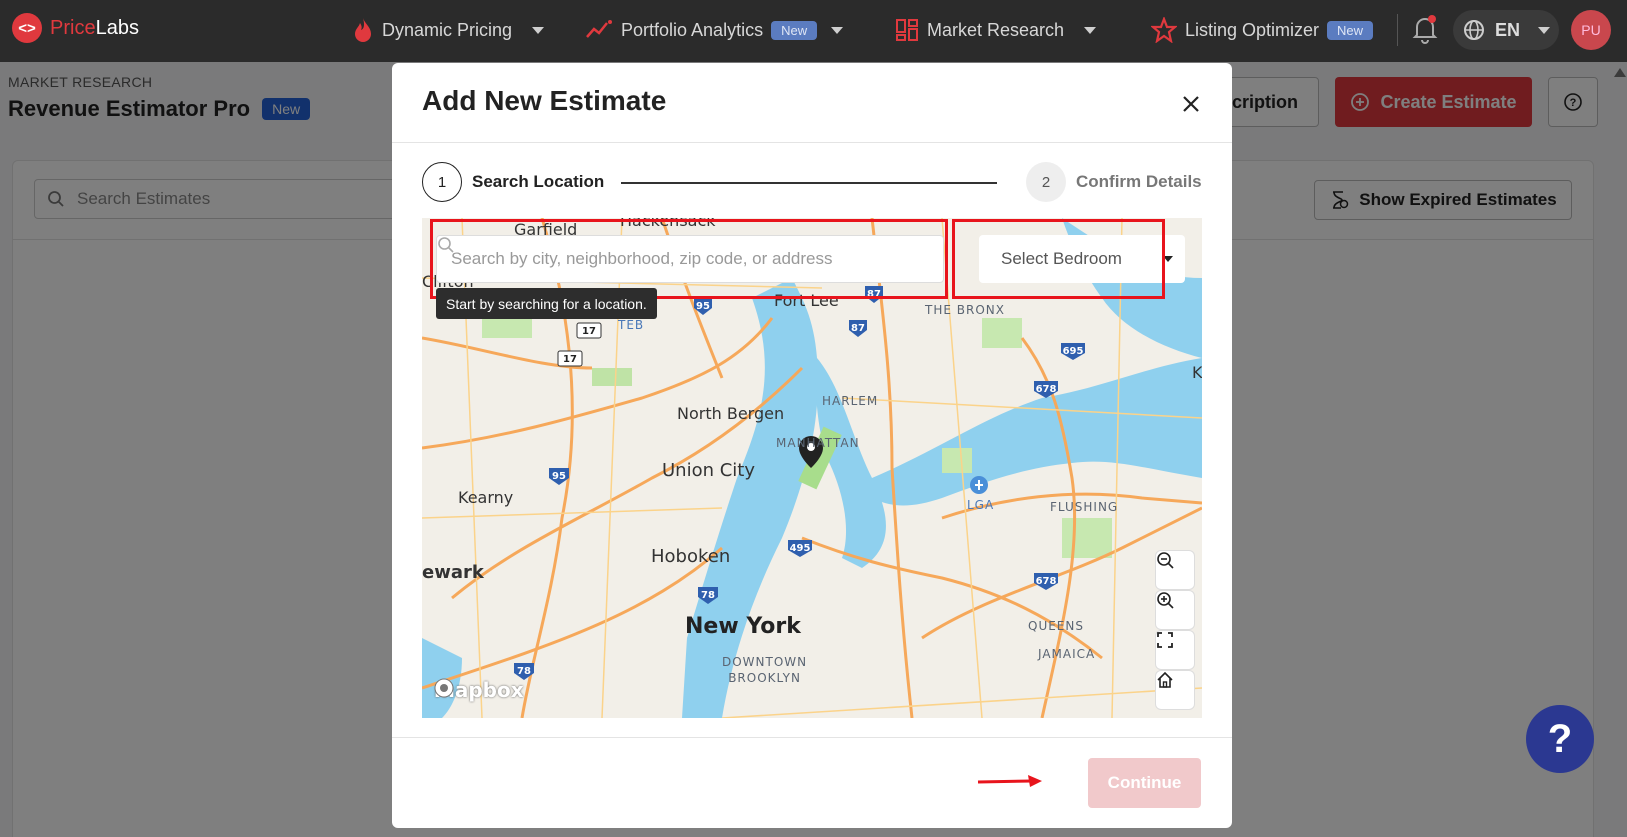  What do you see at coordinates (689, 259) in the screenshot?
I see `search-highlight-box` at bounding box center [689, 259].